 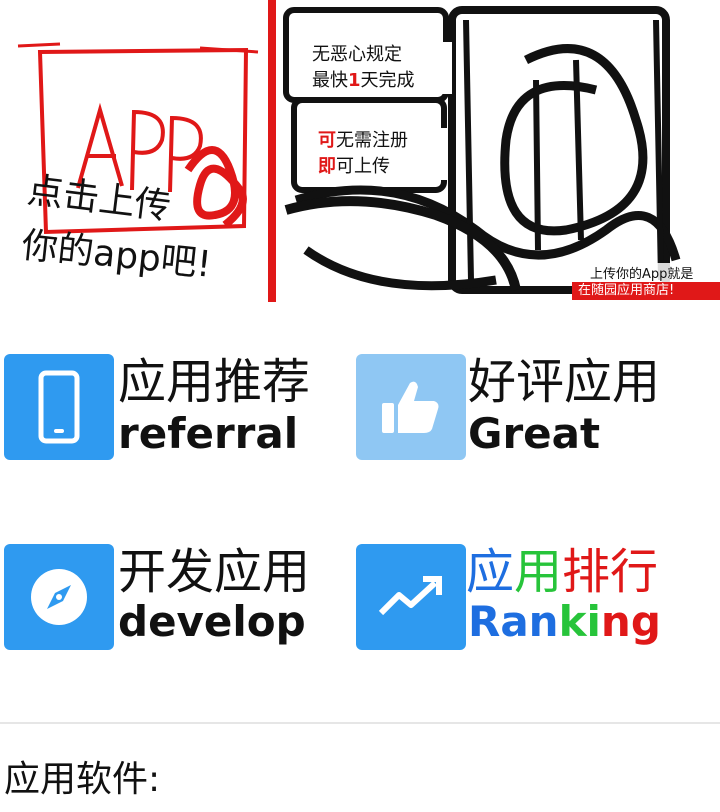 What do you see at coordinates (538, 572) in the screenshot?
I see `ranking-title-part2: 用` at bounding box center [538, 572].